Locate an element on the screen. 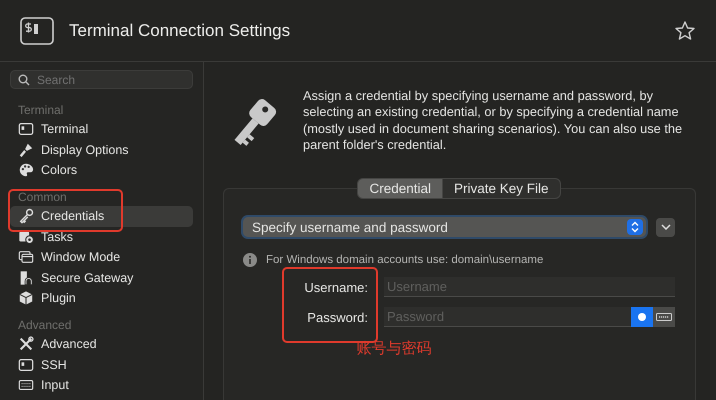 The image size is (716, 400). sidebar-item: Advanced is located at coordinates (101, 344).